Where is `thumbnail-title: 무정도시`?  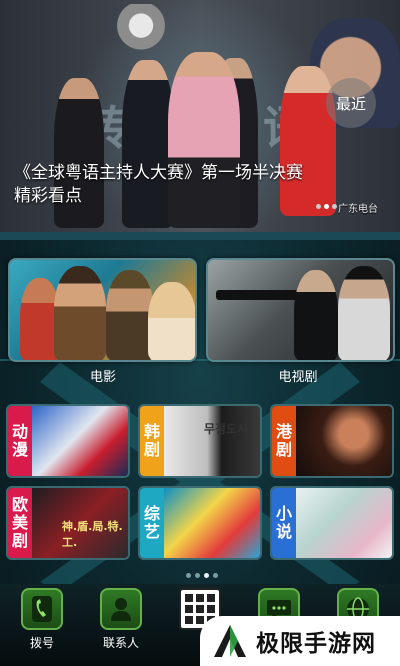 thumbnail-title: 무정도시 is located at coordinates (226, 429).